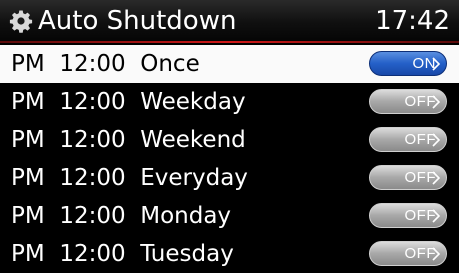  I want to click on schedule-label: PM 12:00 Weekday, so click(128, 102).